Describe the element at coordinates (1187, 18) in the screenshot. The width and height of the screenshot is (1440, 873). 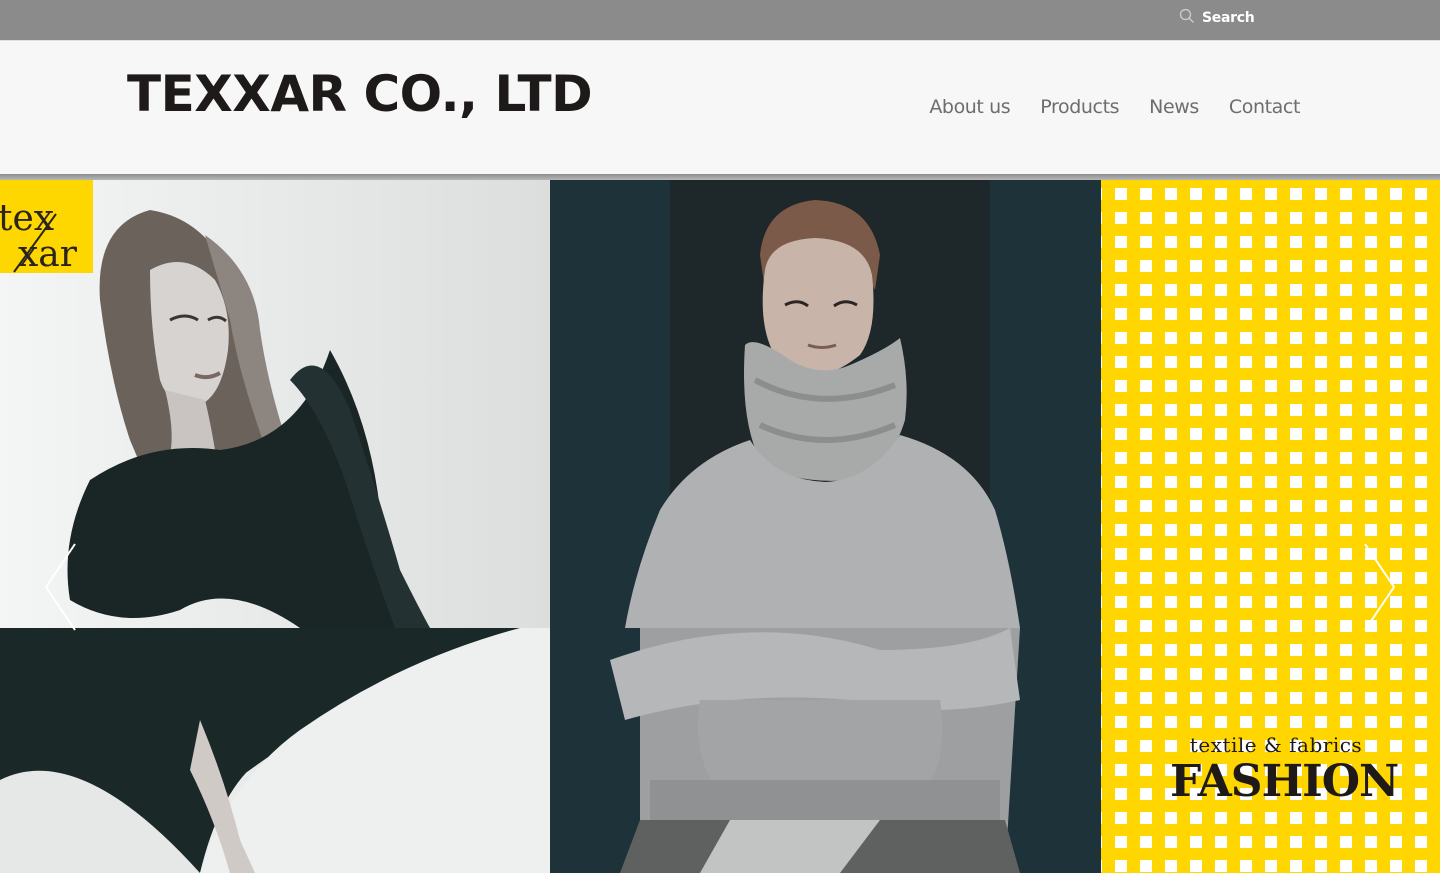
I see `search-icon` at that location.